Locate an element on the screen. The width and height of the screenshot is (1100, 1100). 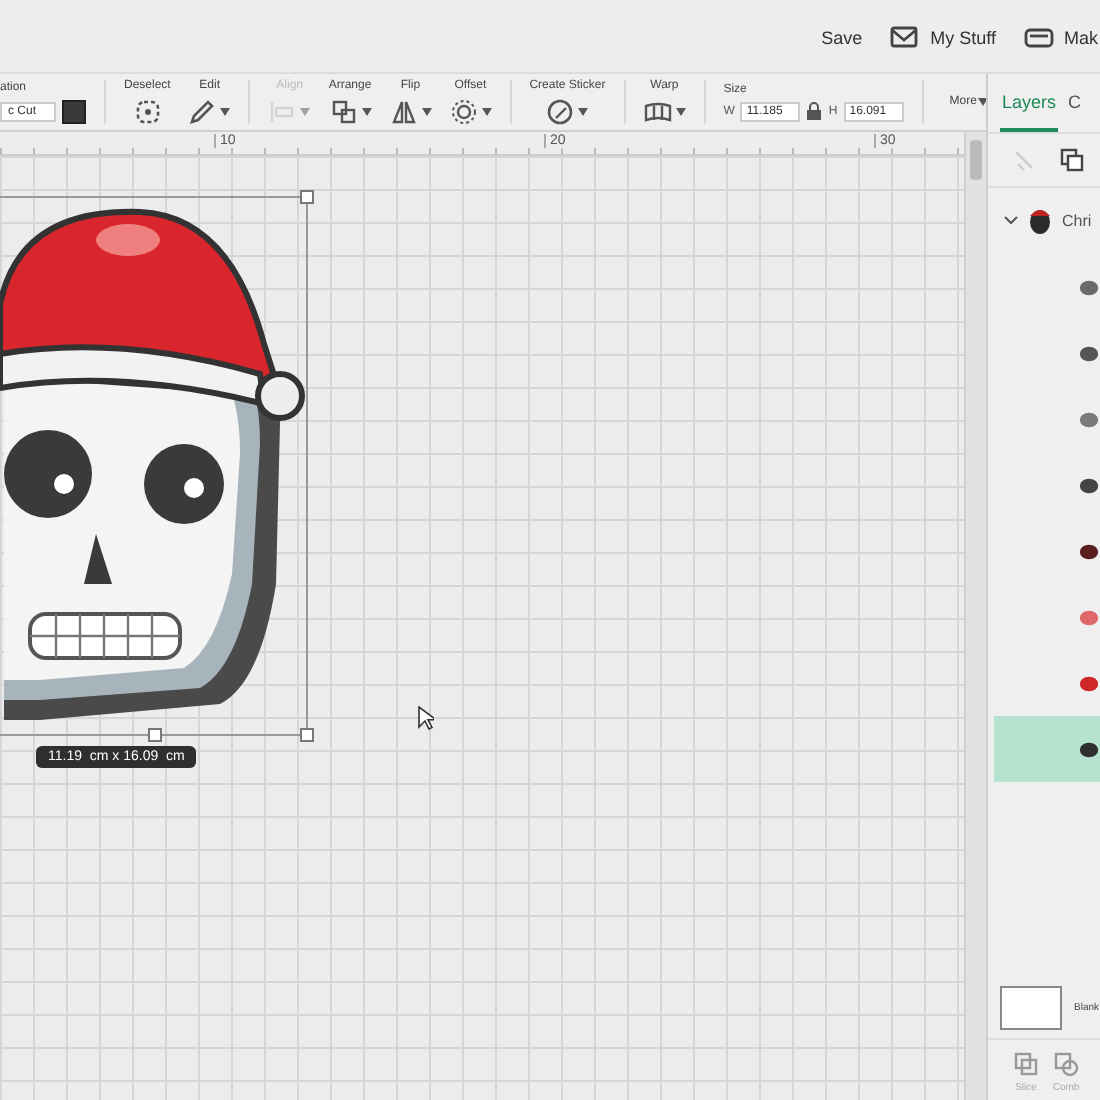
slice-icon is located at coordinates (1026, 1064).